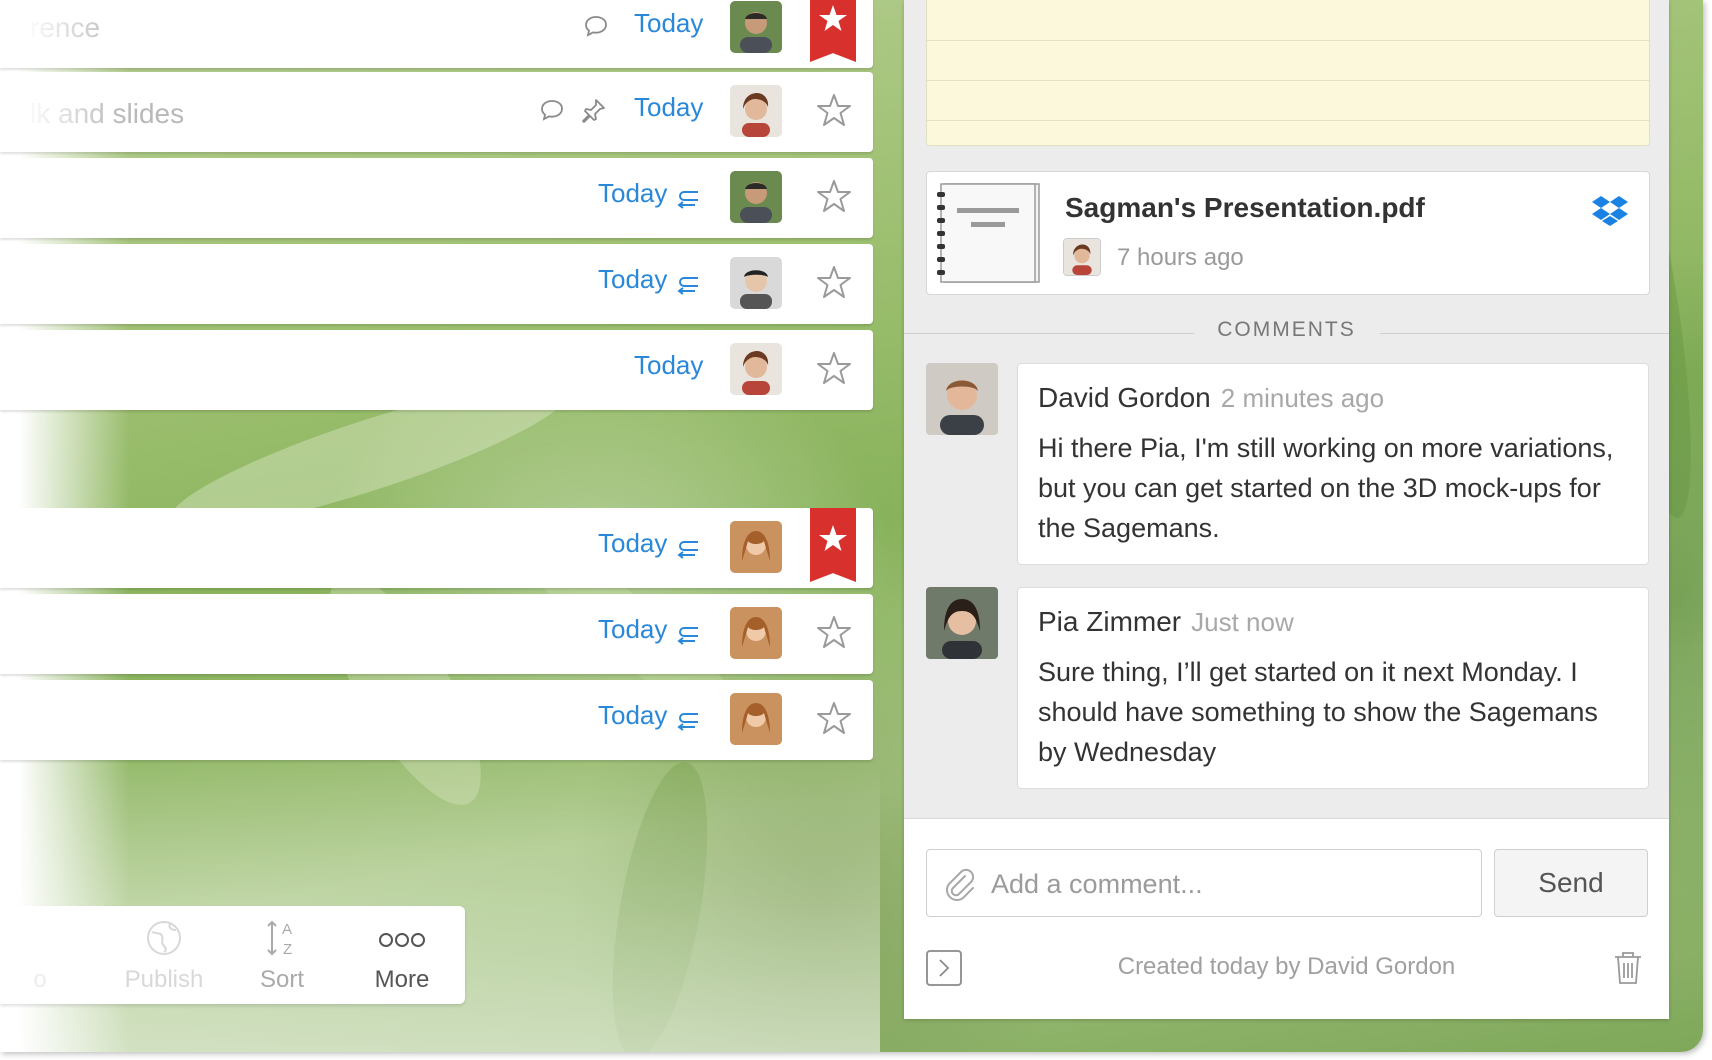 This screenshot has width=1712, height=1060. Describe the element at coordinates (164, 979) in the screenshot. I see `publish-label: Publish` at that location.